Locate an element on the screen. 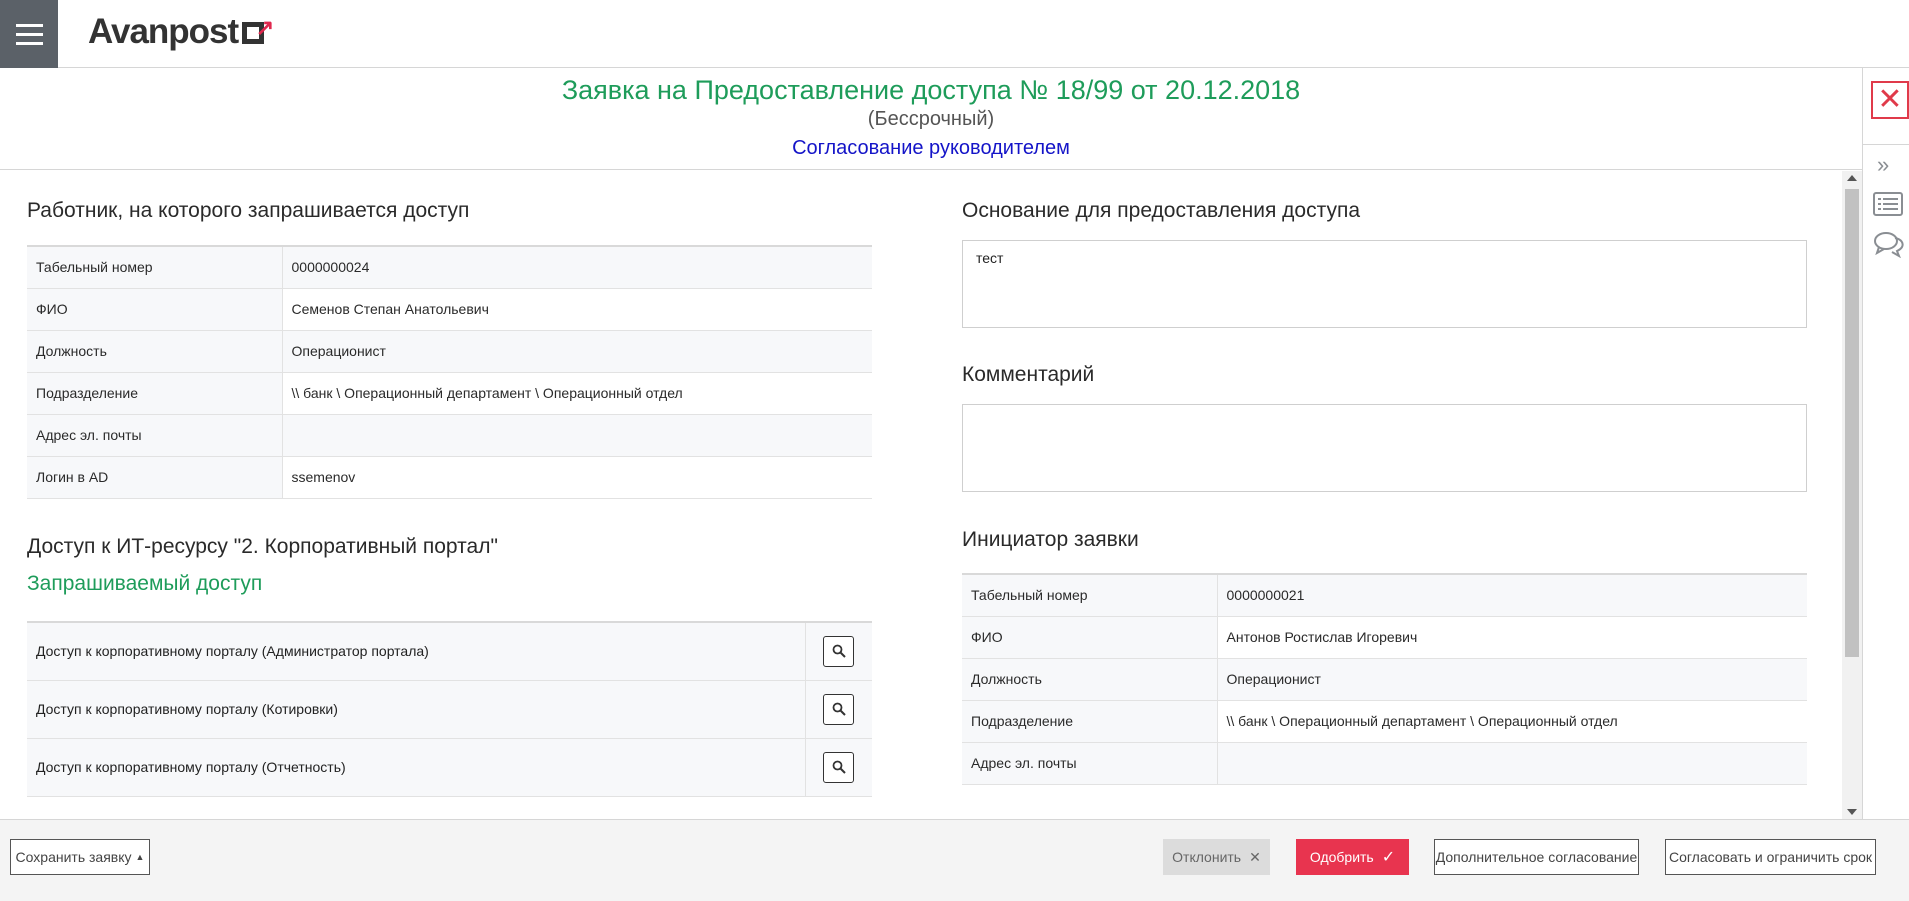  row-value: 0000000021 is located at coordinates (1512, 595).